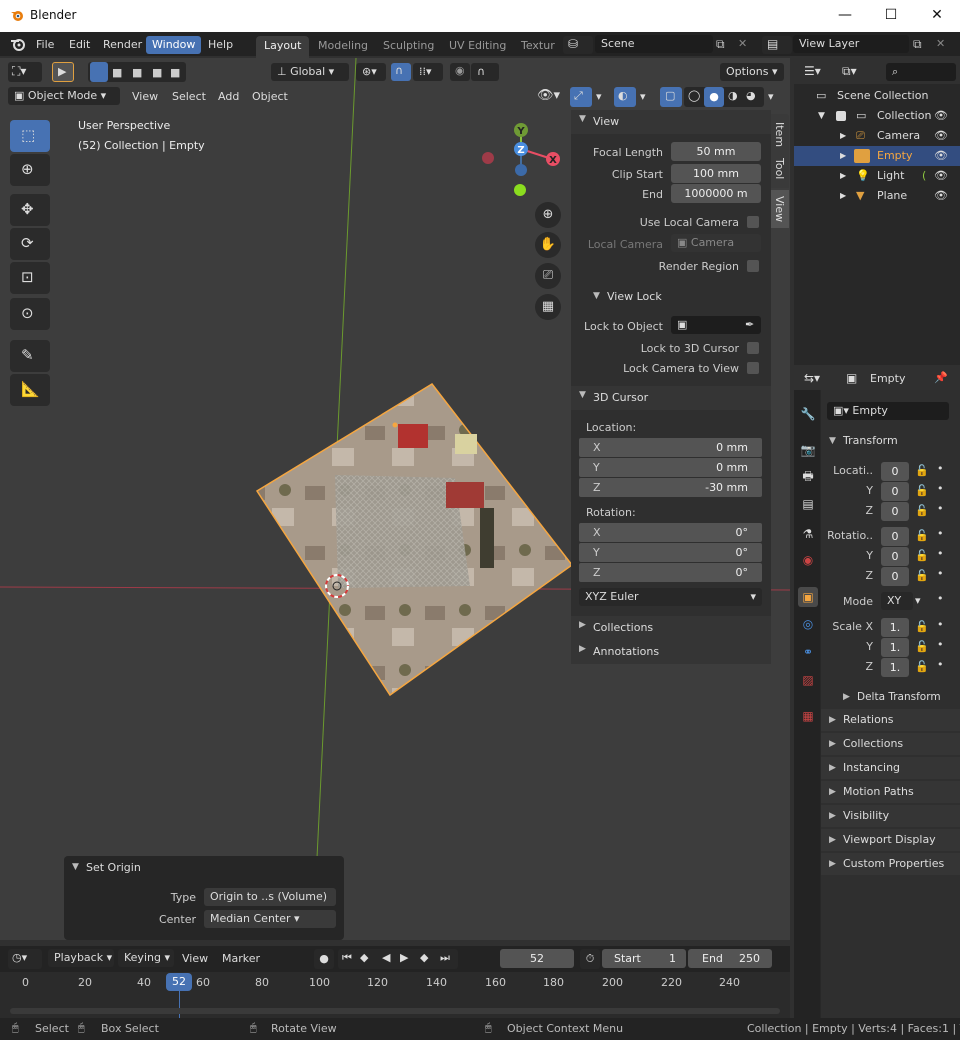  What do you see at coordinates (877, 116) in the screenshot?
I see `outliner-collection: ▼ ▭ Collection 👁` at bounding box center [877, 116].